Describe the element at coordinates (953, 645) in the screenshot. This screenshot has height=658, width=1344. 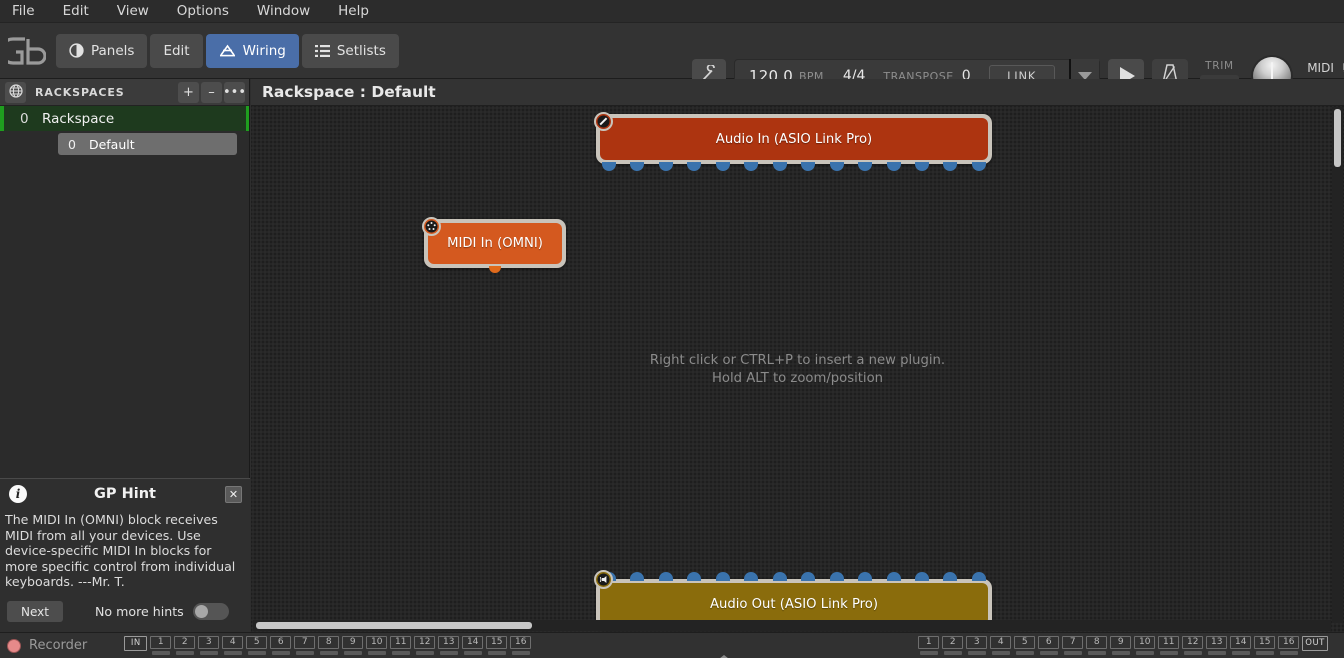
I see `output-channel: 2` at that location.